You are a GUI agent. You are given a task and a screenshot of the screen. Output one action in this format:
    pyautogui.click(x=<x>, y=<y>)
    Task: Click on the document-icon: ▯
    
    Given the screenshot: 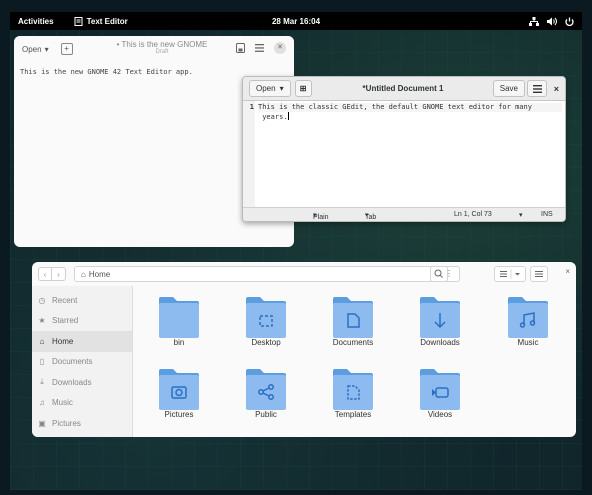 What is the action you would take?
    pyautogui.click(x=42, y=362)
    